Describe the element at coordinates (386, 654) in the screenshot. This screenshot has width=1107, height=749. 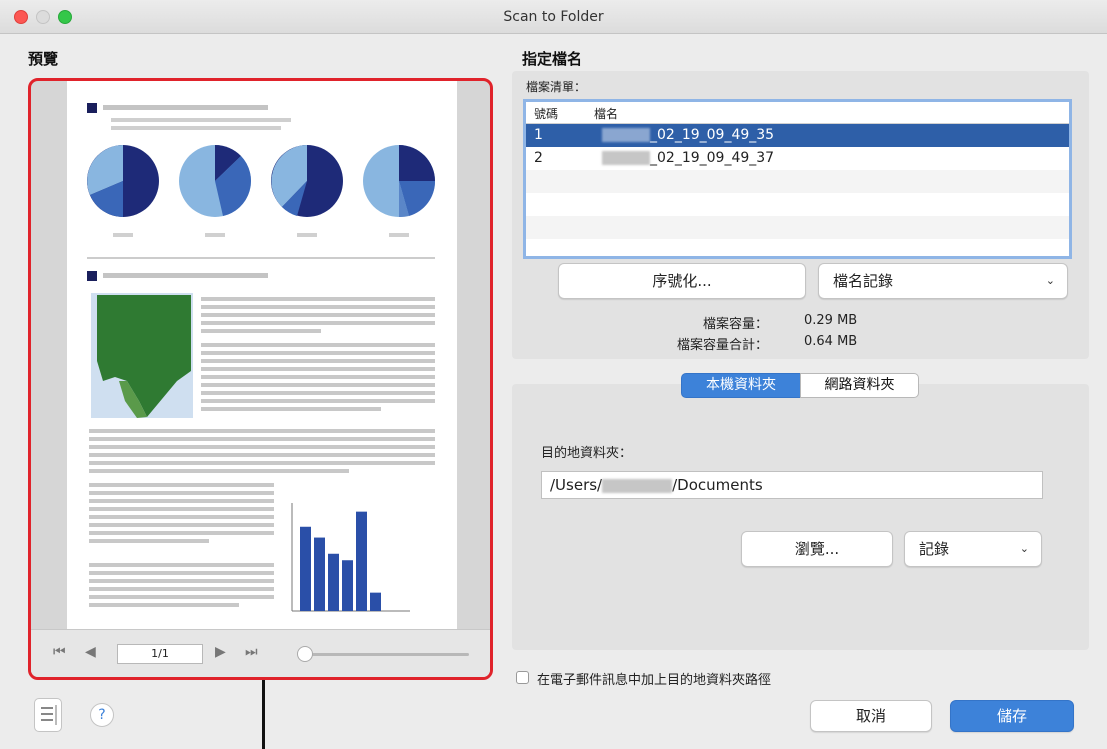
I see `zoom-slider-track` at that location.